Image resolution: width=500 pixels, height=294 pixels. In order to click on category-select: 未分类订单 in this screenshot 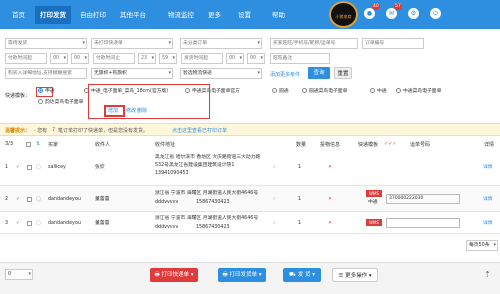, I will do `click(221, 43)`.